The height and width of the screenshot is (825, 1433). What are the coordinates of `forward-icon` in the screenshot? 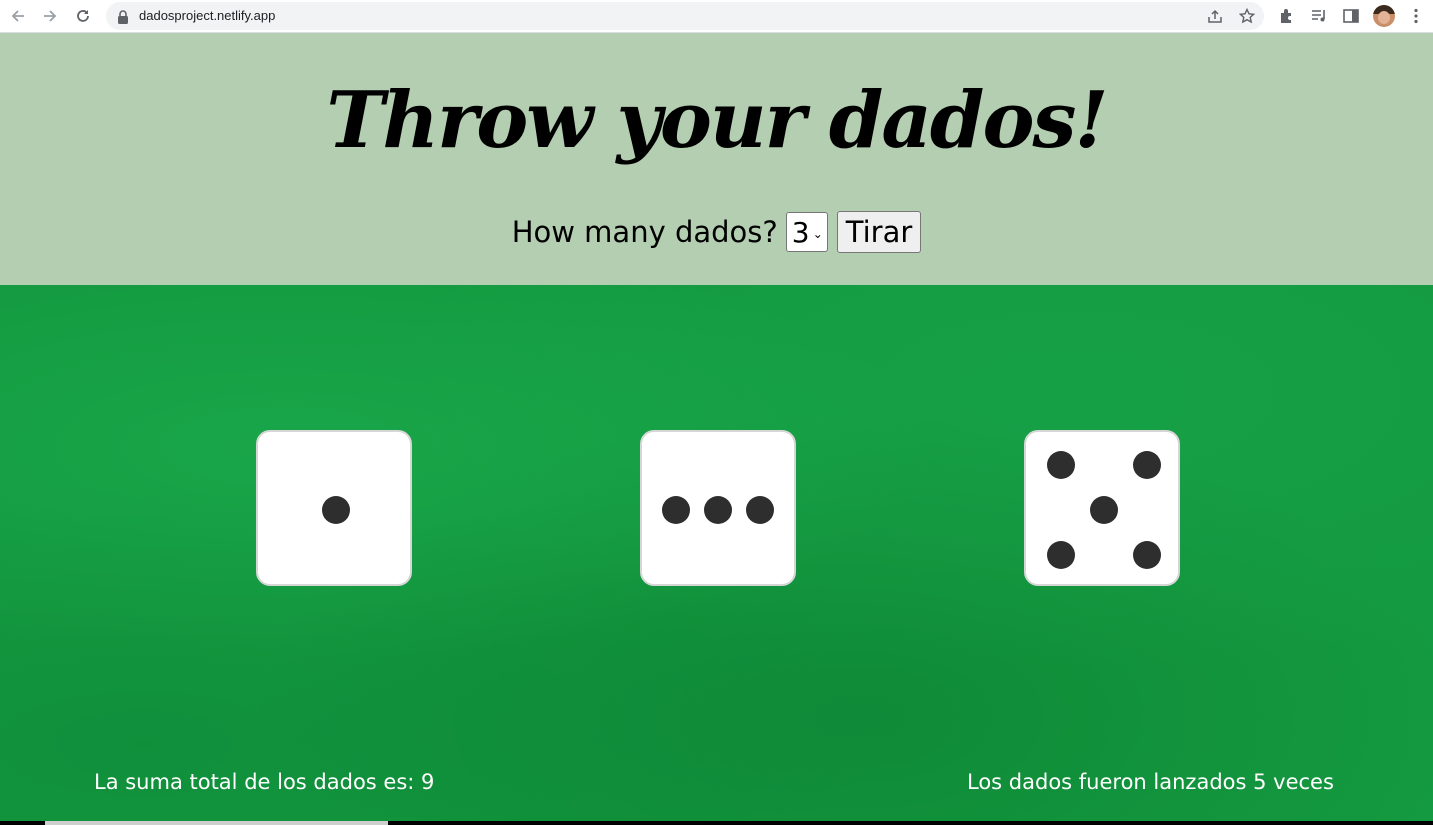 It's located at (50, 16).